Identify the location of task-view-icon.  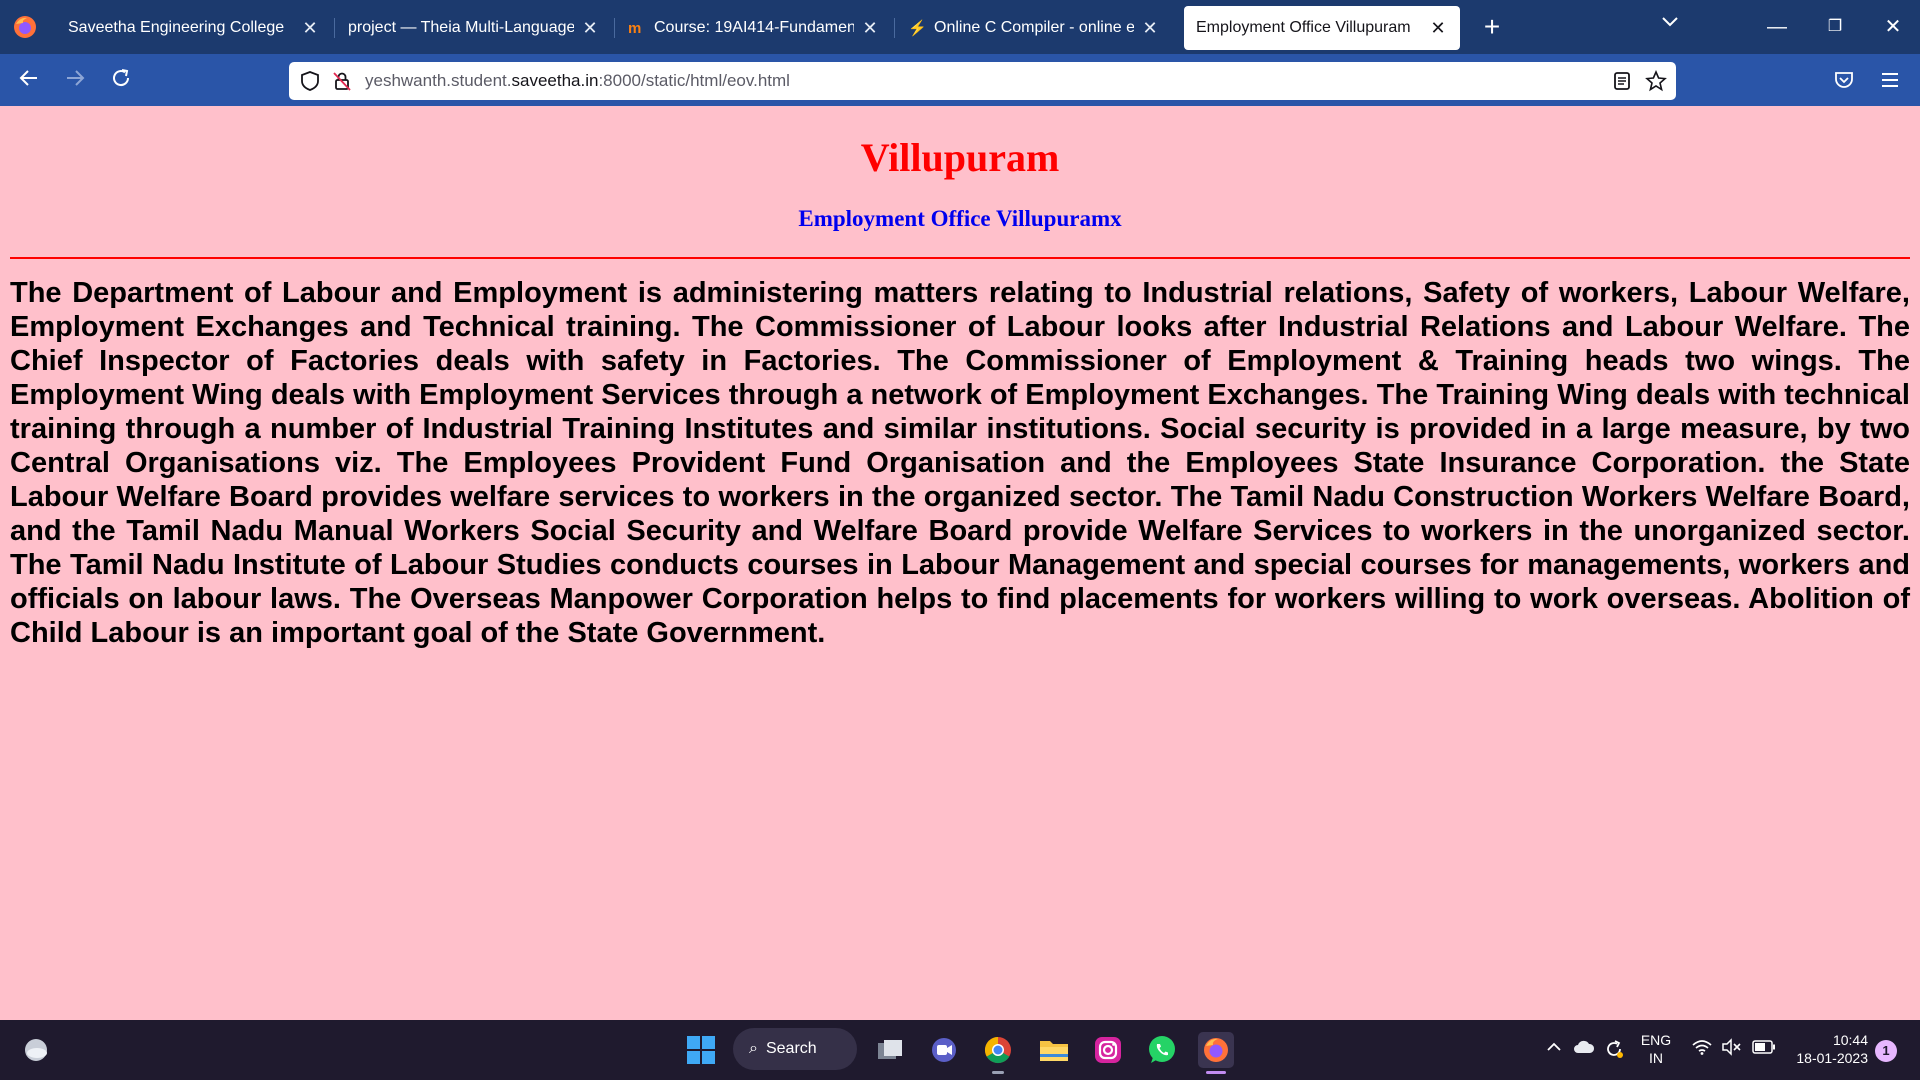
(890, 1049).